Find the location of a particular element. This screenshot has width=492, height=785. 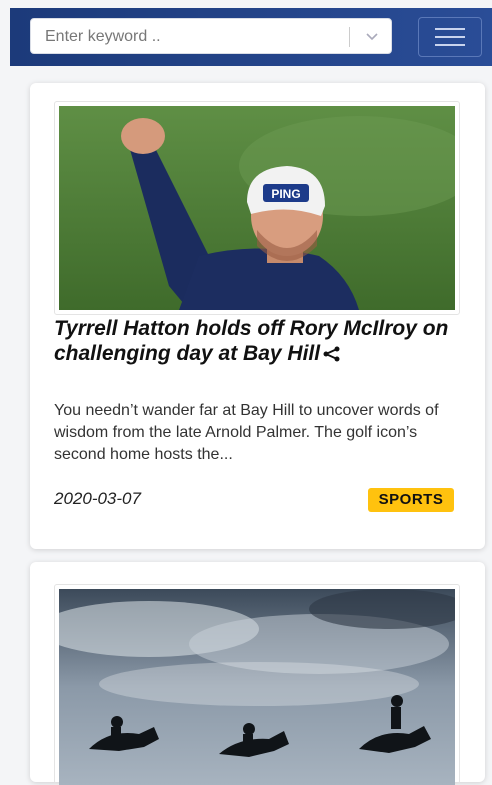

menu-button is located at coordinates (450, 37).